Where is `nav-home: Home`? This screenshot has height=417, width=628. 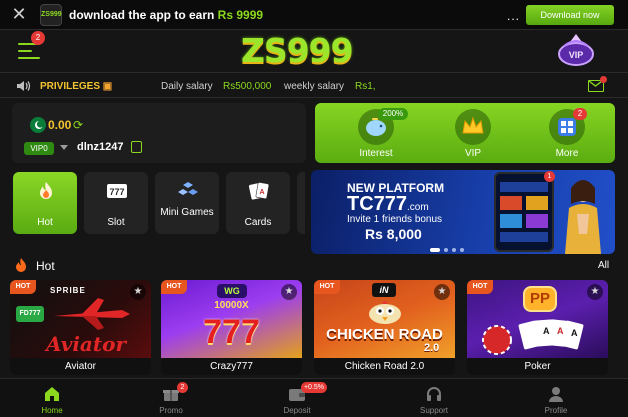
nav-home: Home is located at coordinates (52, 398).